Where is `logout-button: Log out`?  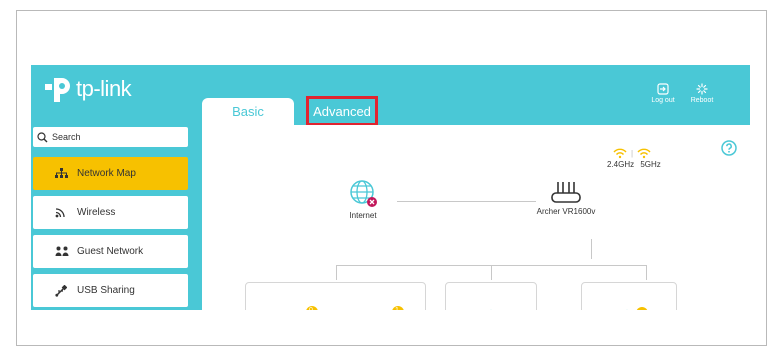 logout-button: Log out is located at coordinates (663, 93).